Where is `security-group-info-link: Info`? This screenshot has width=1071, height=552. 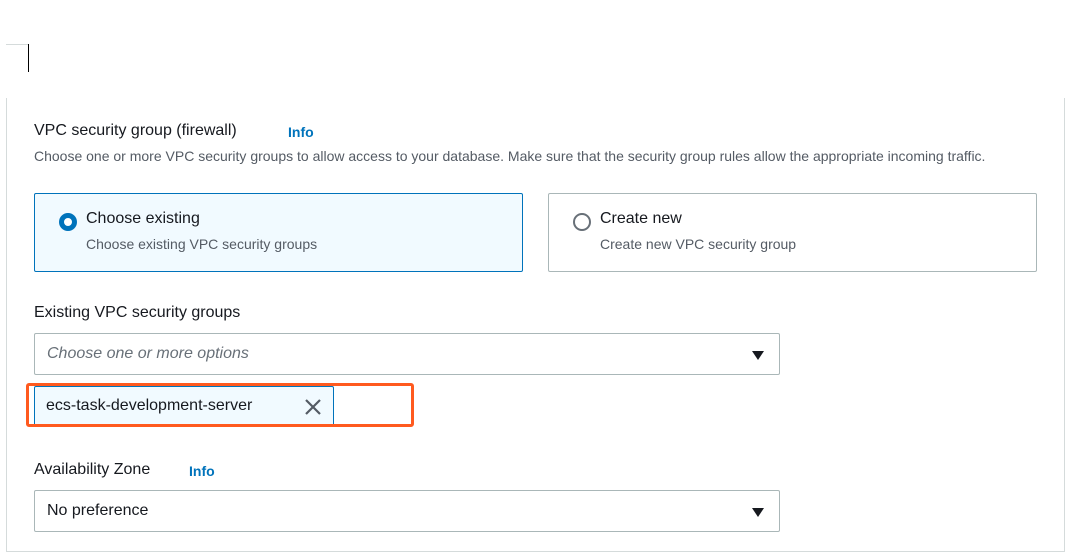
security-group-info-link: Info is located at coordinates (301, 132).